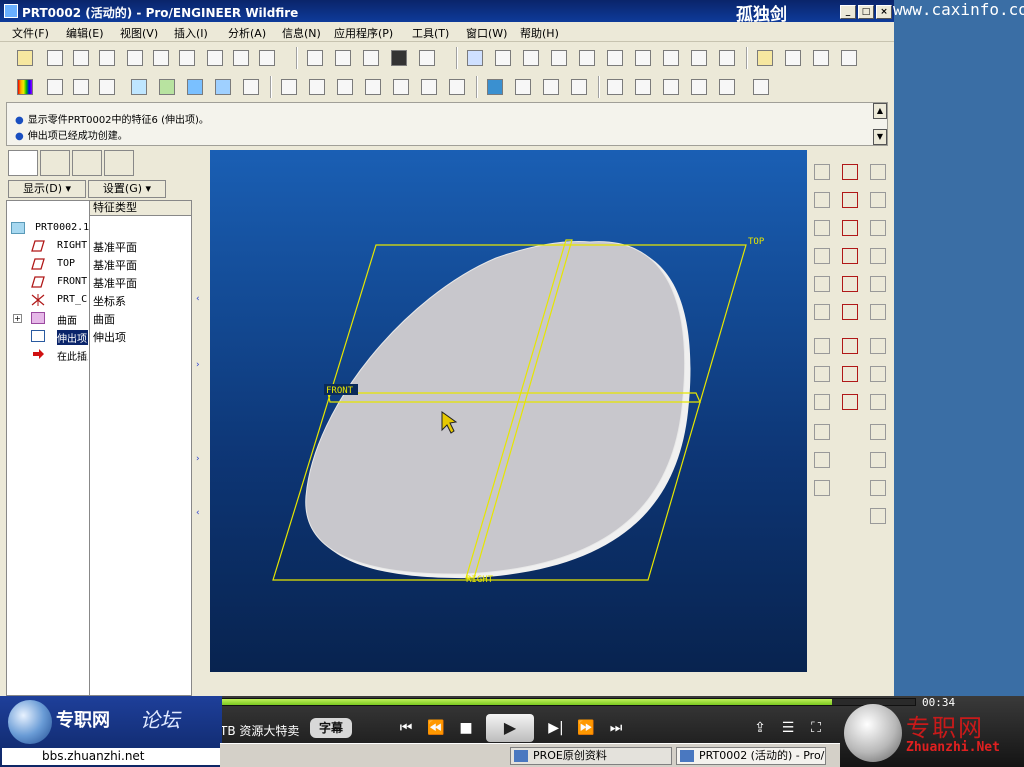 The image size is (1024, 767). Describe the element at coordinates (878, 256) in the screenshot. I see `chamfer-tool-icon` at that location.